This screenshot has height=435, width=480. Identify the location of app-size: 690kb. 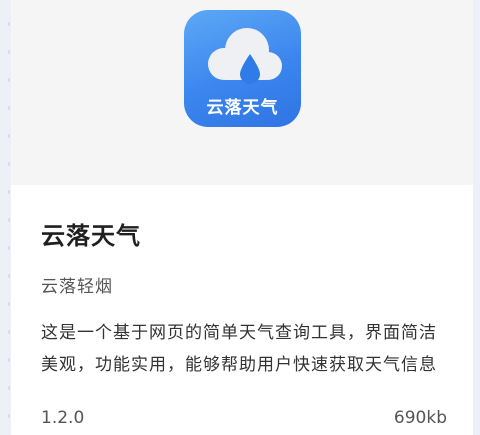
(420, 418).